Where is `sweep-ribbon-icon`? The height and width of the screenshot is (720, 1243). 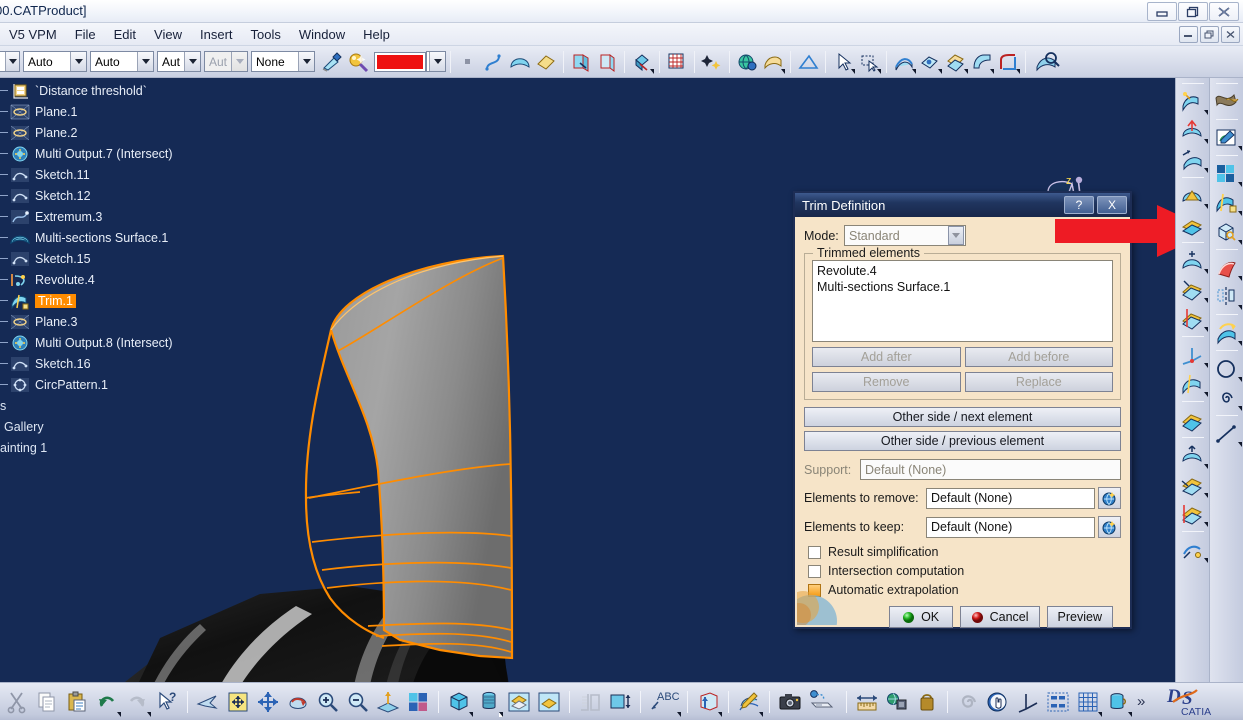 sweep-ribbon-icon is located at coordinates (1227, 101).